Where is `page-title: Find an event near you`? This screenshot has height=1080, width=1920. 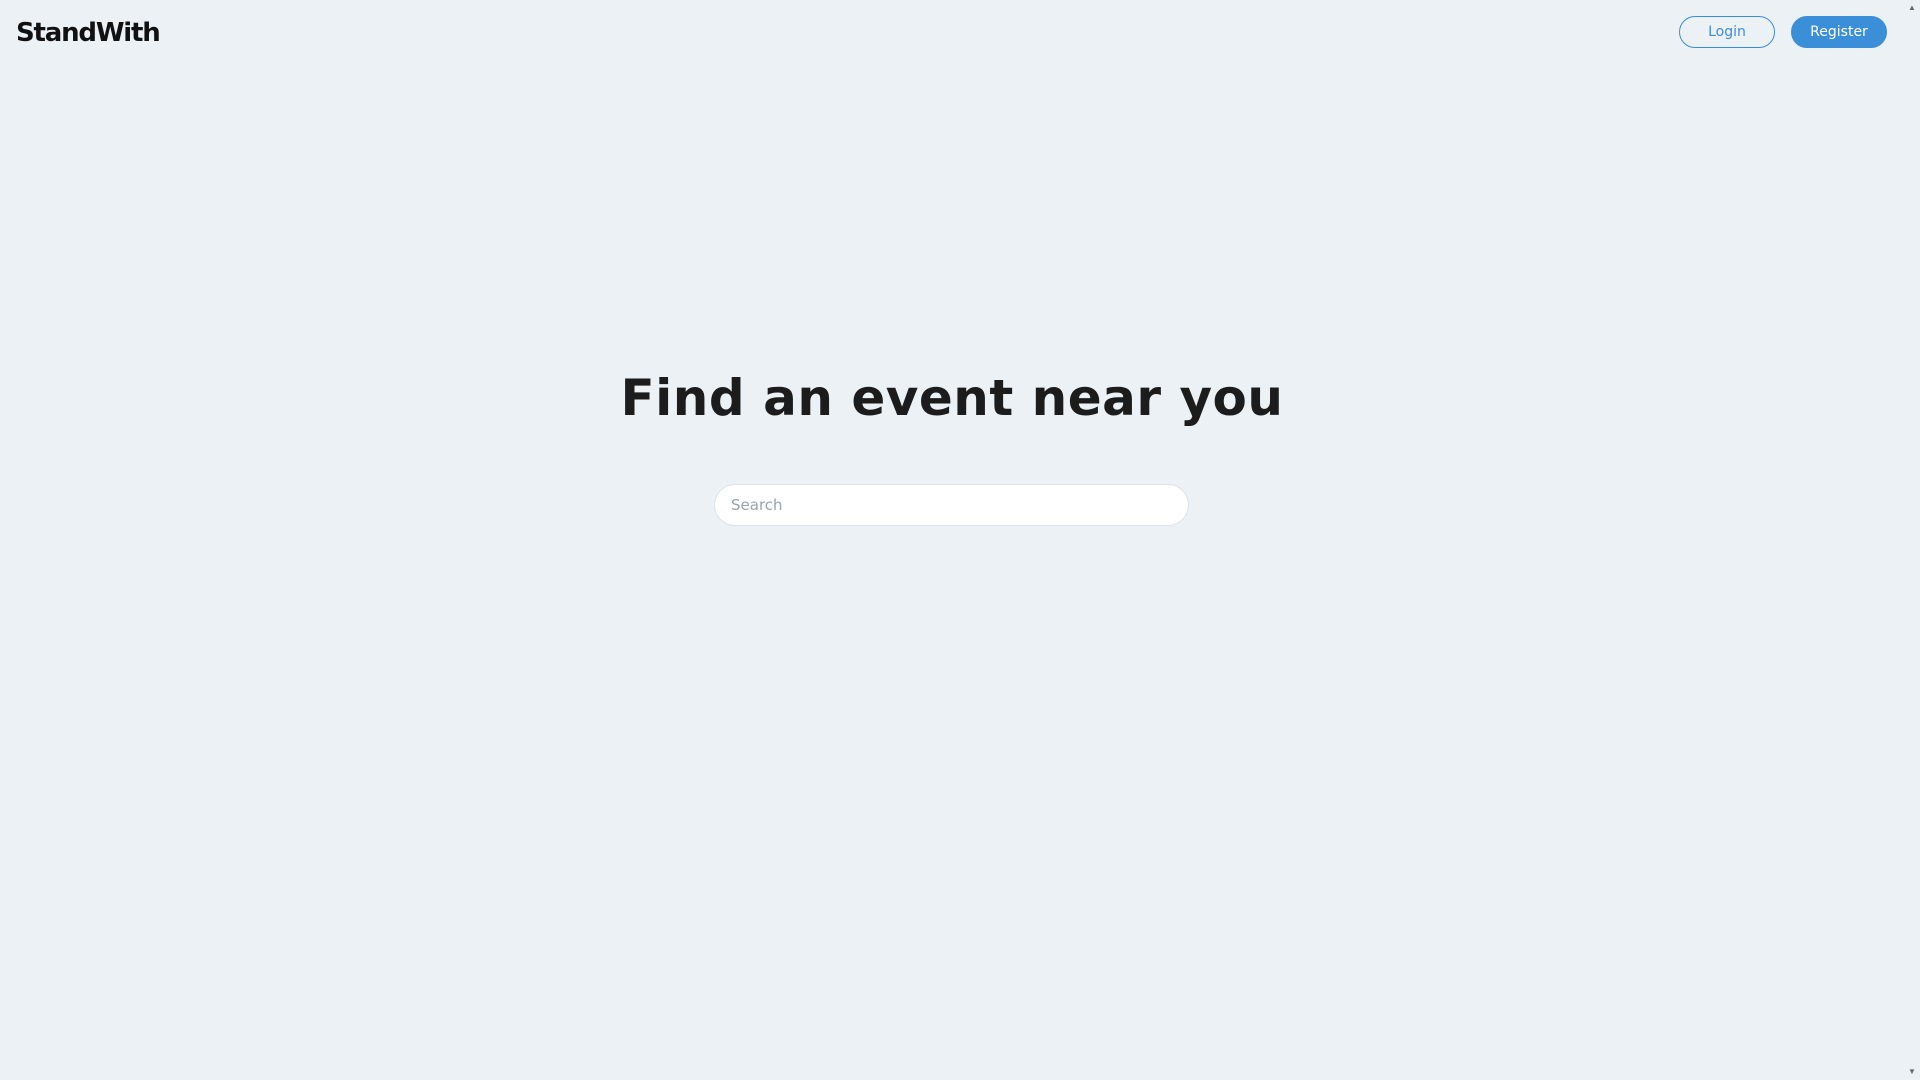
page-title: Find an event near you is located at coordinates (952, 398).